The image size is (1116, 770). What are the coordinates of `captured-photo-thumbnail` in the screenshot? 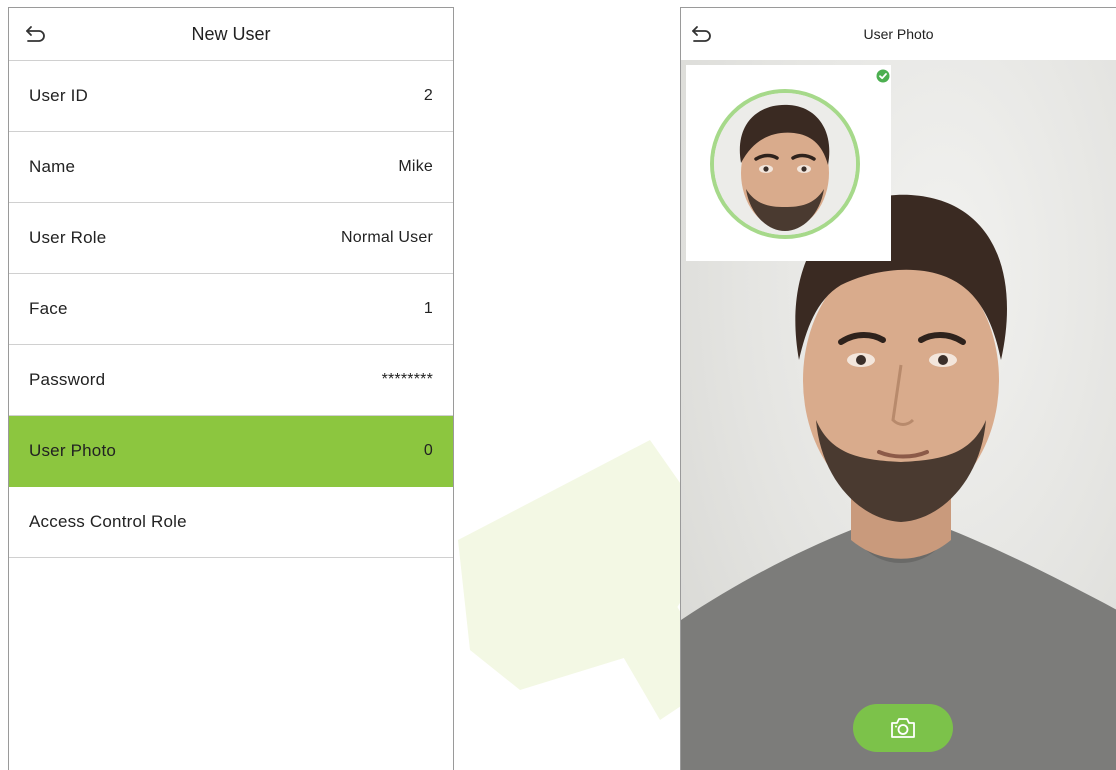 It's located at (788, 163).